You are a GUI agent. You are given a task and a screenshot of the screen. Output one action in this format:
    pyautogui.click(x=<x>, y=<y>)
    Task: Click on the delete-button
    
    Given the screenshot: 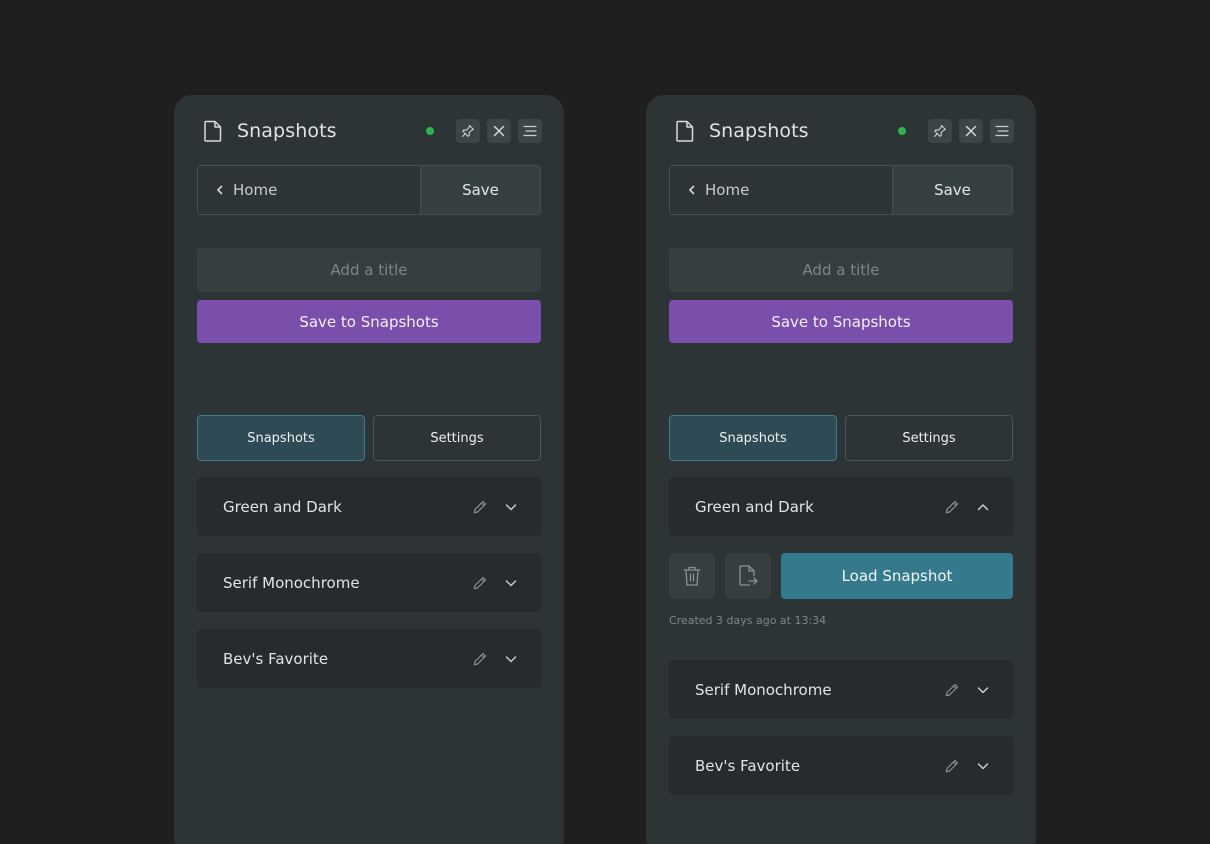 What is the action you would take?
    pyautogui.click(x=692, y=576)
    